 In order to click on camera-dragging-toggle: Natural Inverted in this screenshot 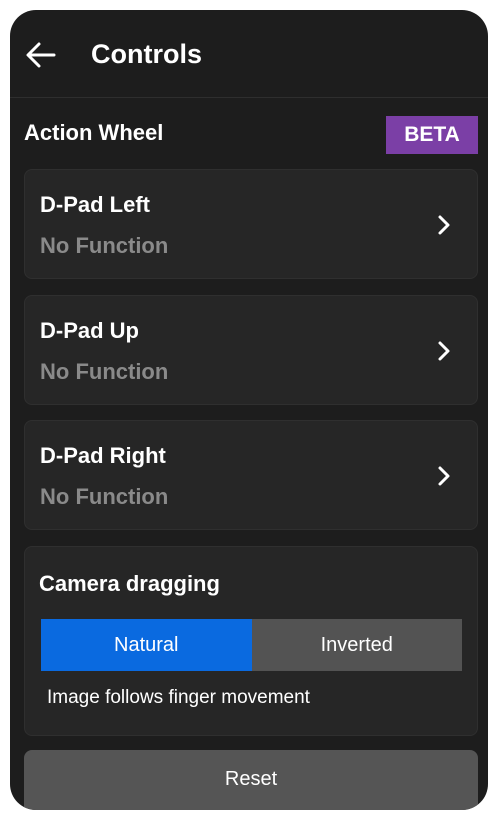, I will do `click(251, 645)`.